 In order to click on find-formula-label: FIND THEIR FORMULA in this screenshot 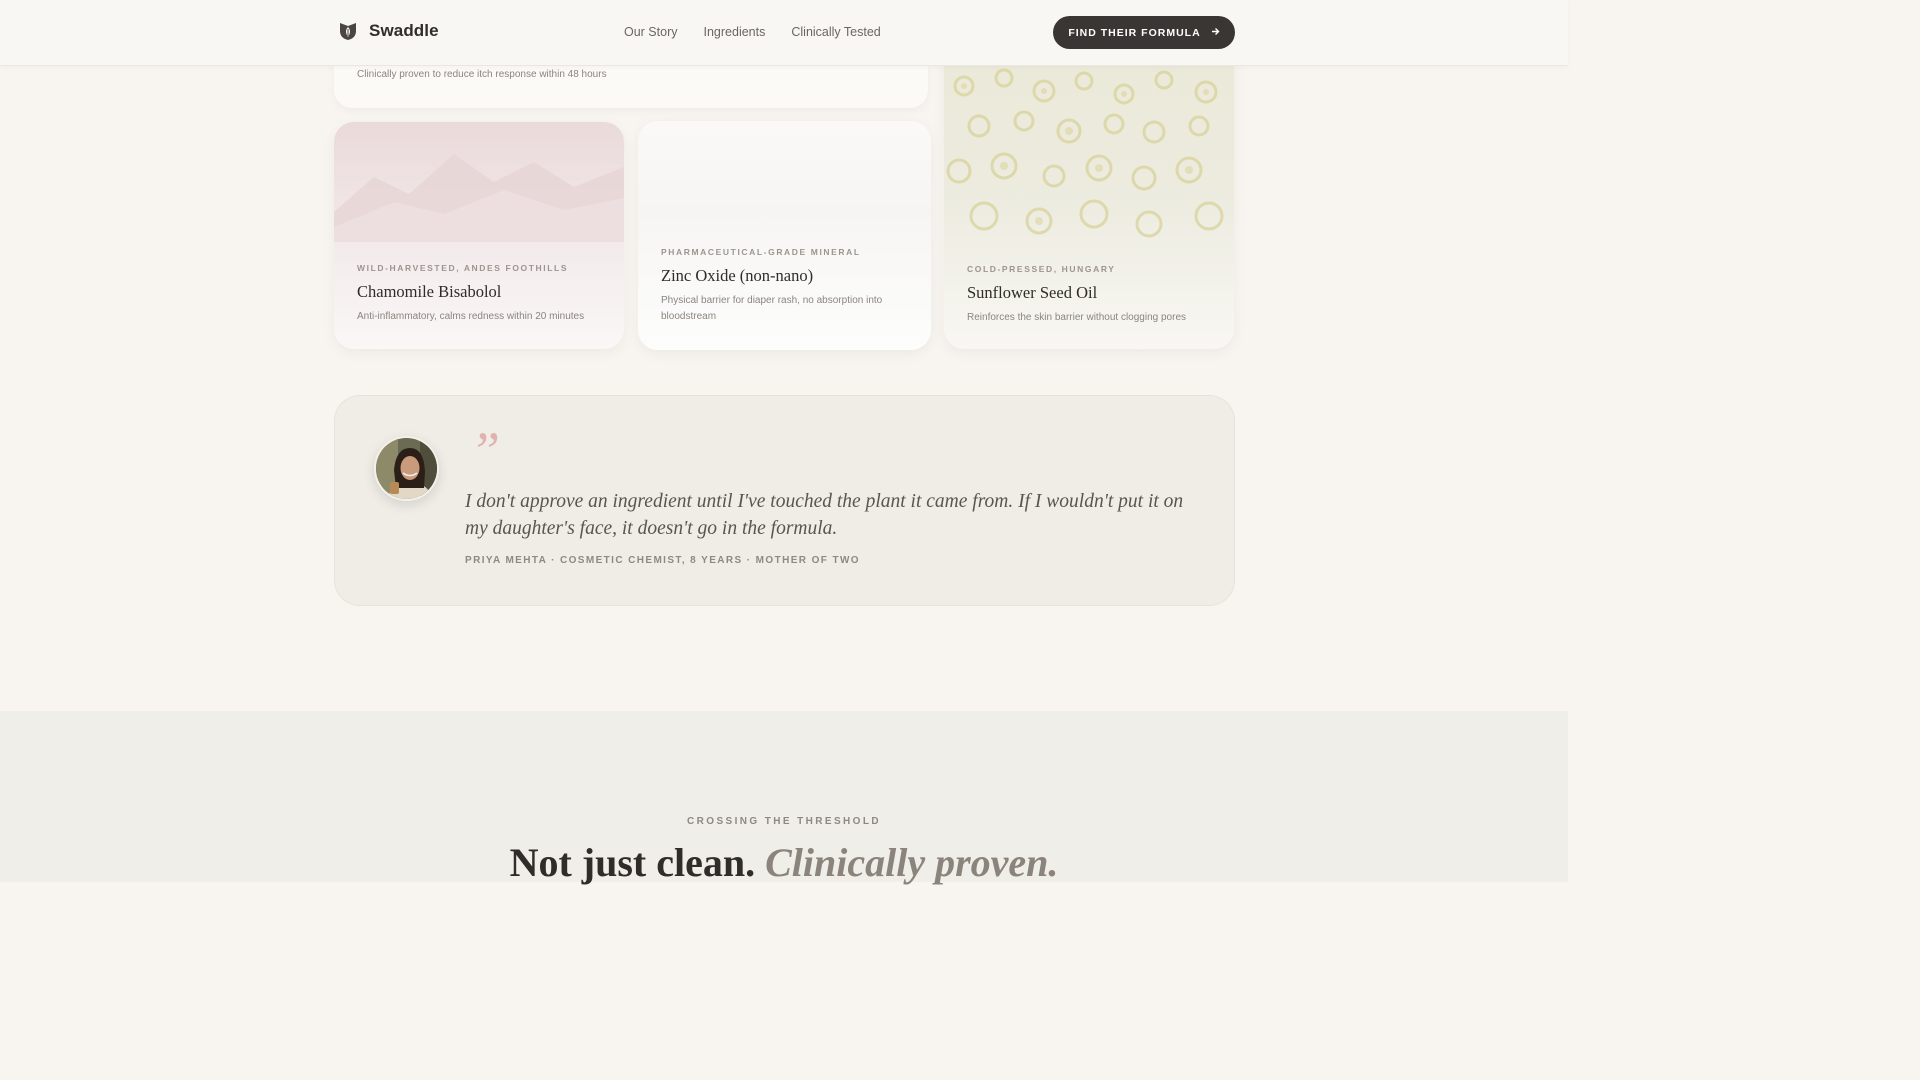, I will do `click(1134, 32)`.